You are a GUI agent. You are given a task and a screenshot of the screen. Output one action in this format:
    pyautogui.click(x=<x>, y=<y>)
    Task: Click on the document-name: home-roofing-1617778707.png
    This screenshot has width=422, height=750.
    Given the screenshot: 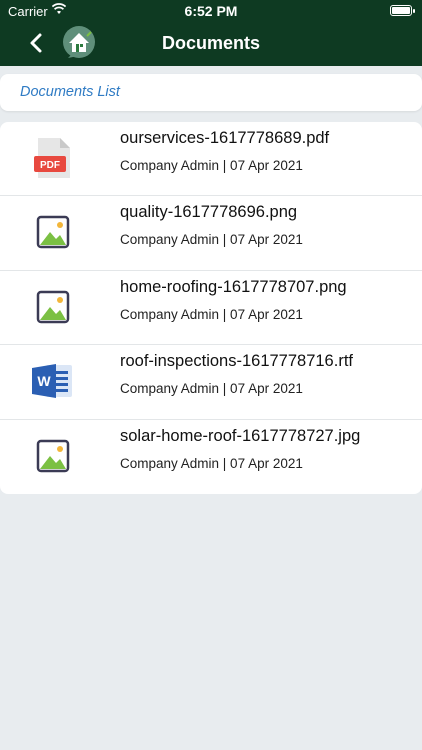 What is the action you would take?
    pyautogui.click(x=233, y=286)
    